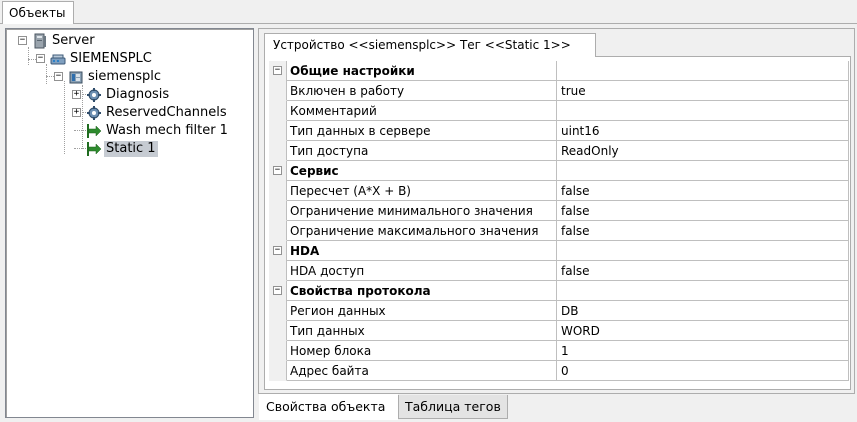 This screenshot has height=422, width=857. I want to click on property-category-row: − Сервис, so click(559, 171).